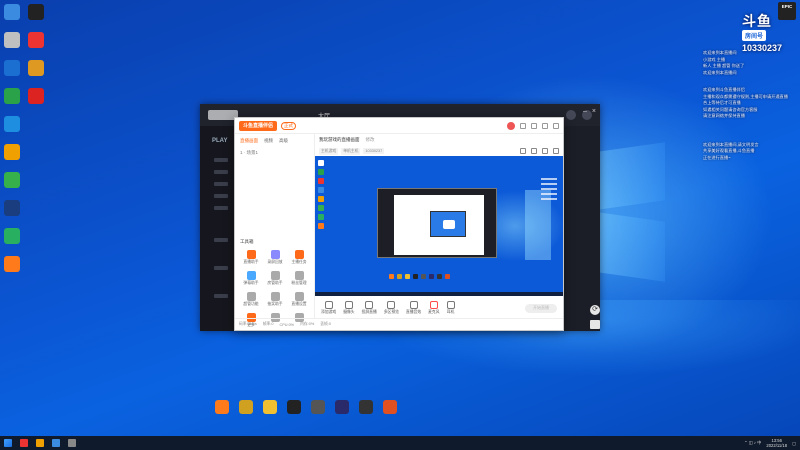 The height and width of the screenshot is (450, 800). I want to click on refresh-icon: ⟳, so click(595, 310).